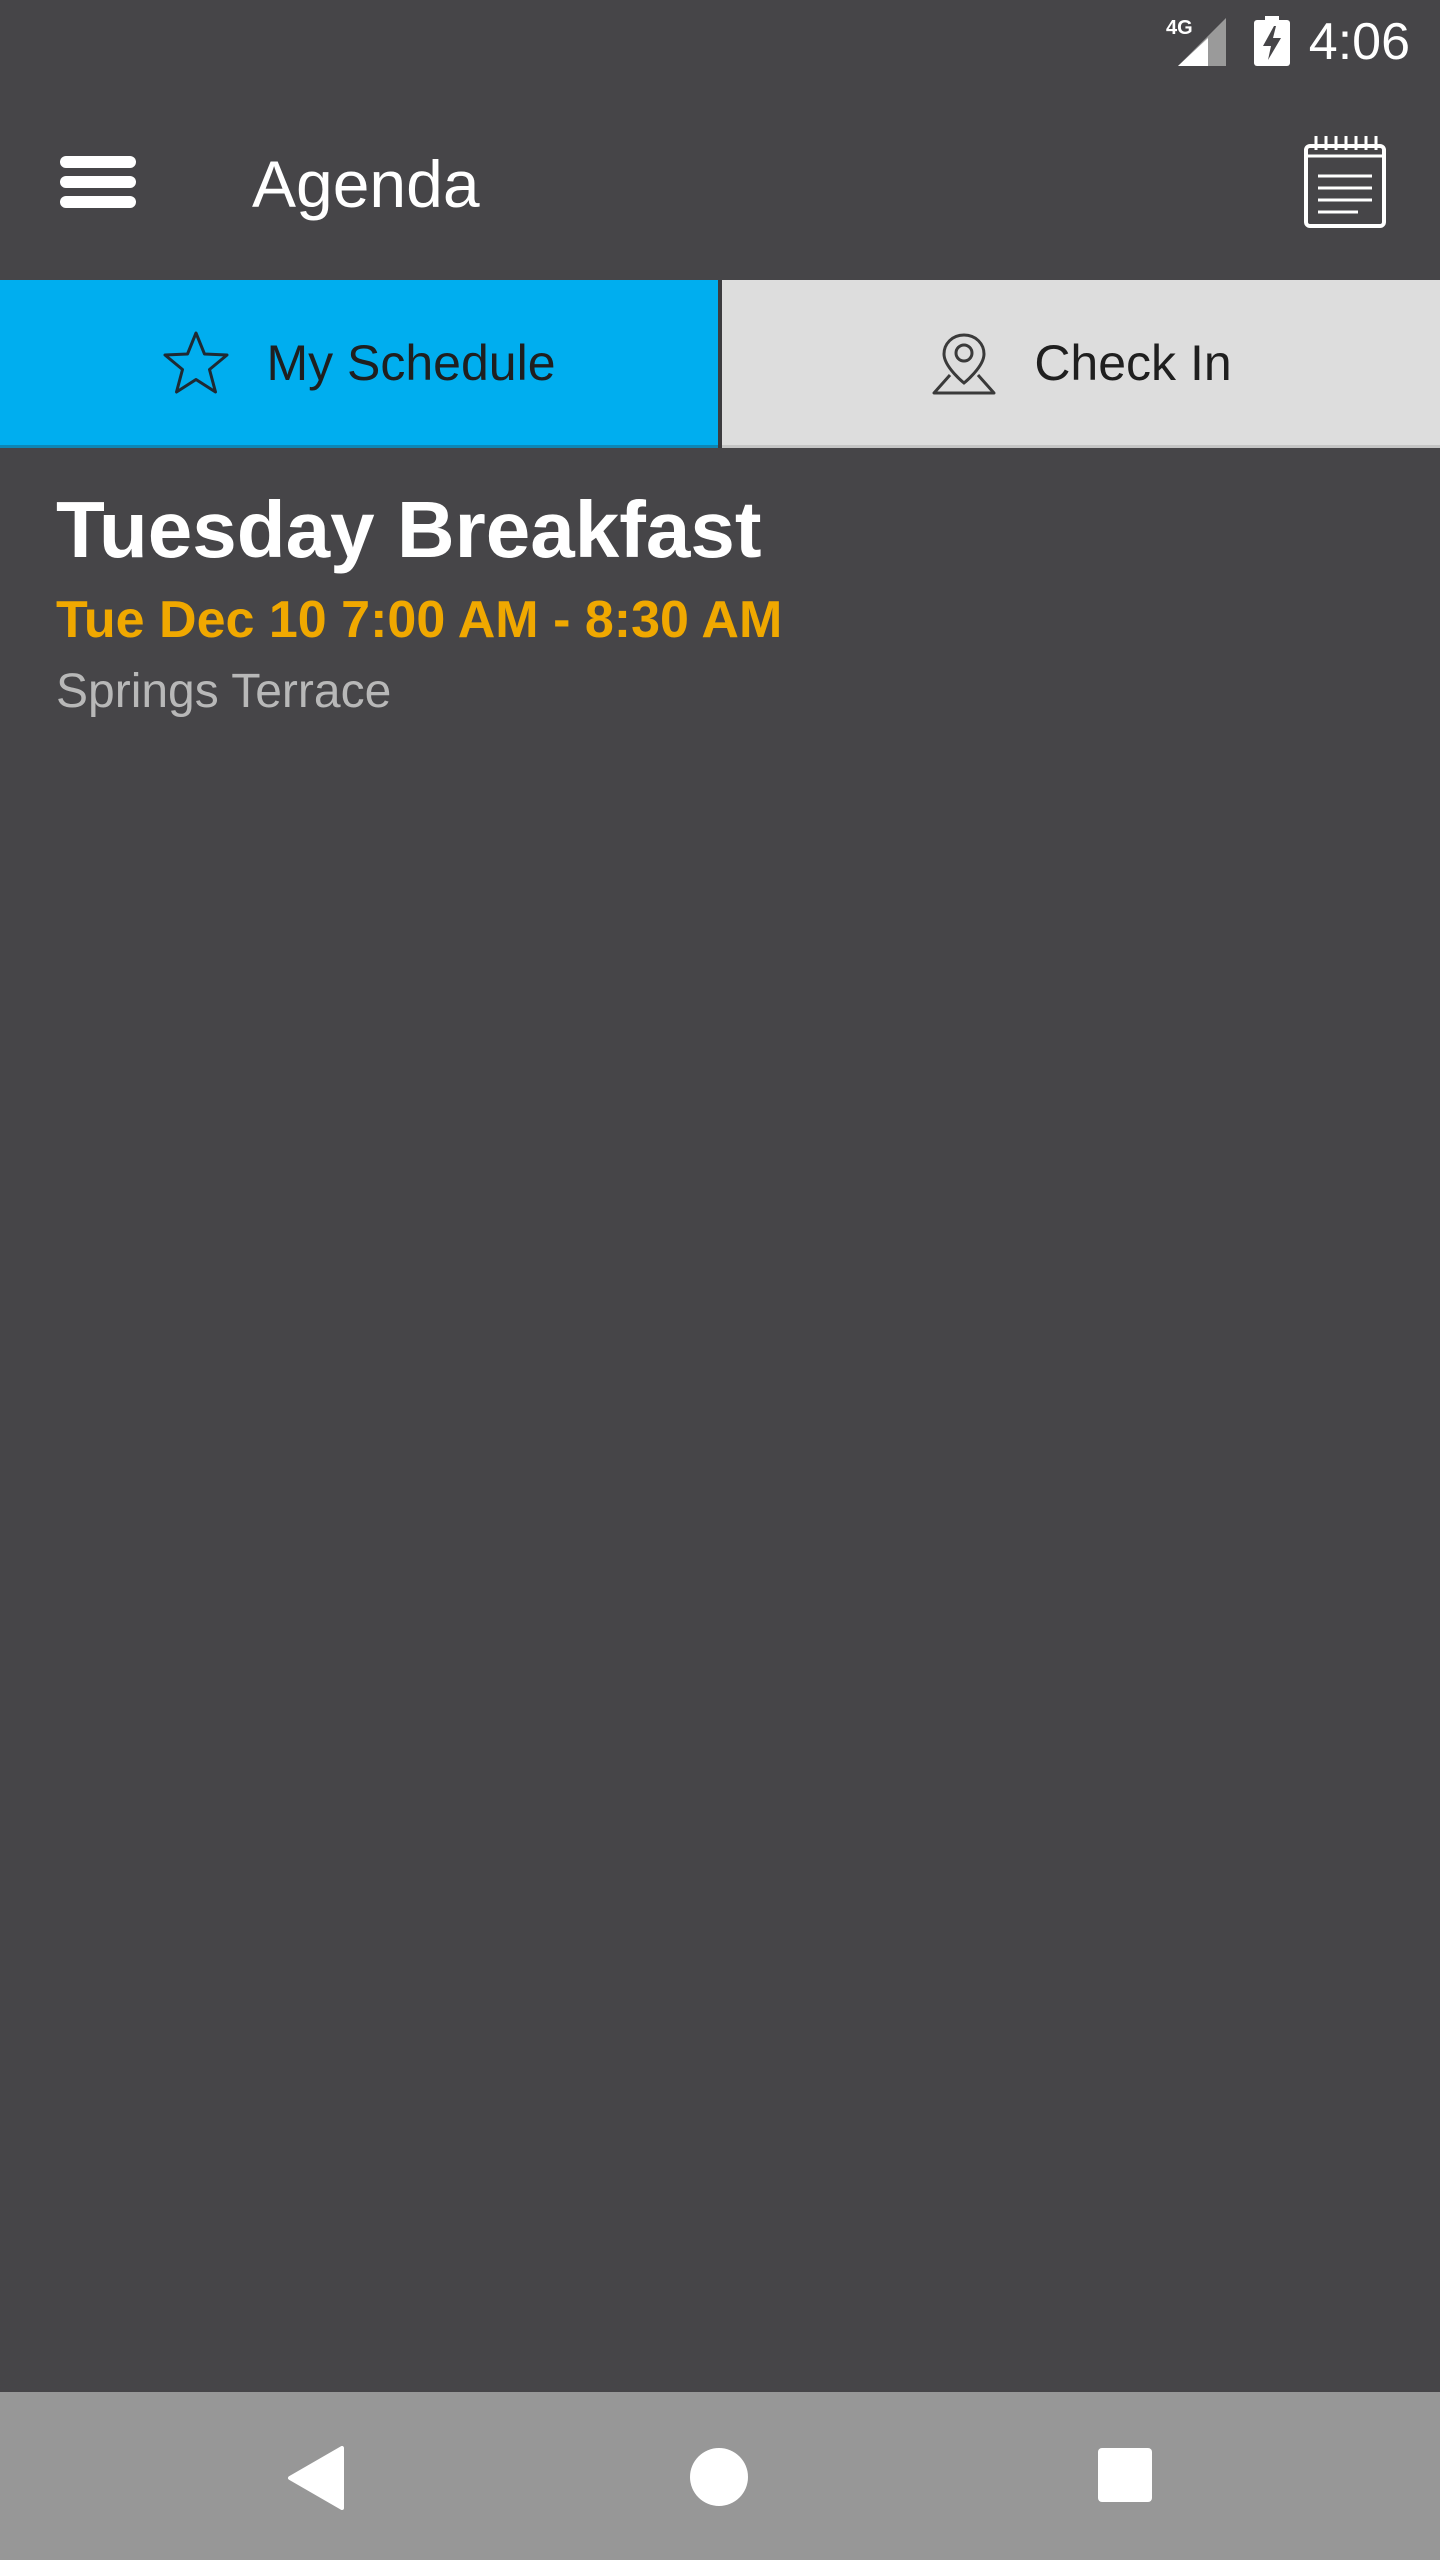  What do you see at coordinates (1179, 28) in the screenshot?
I see `network-type-label: 4G` at bounding box center [1179, 28].